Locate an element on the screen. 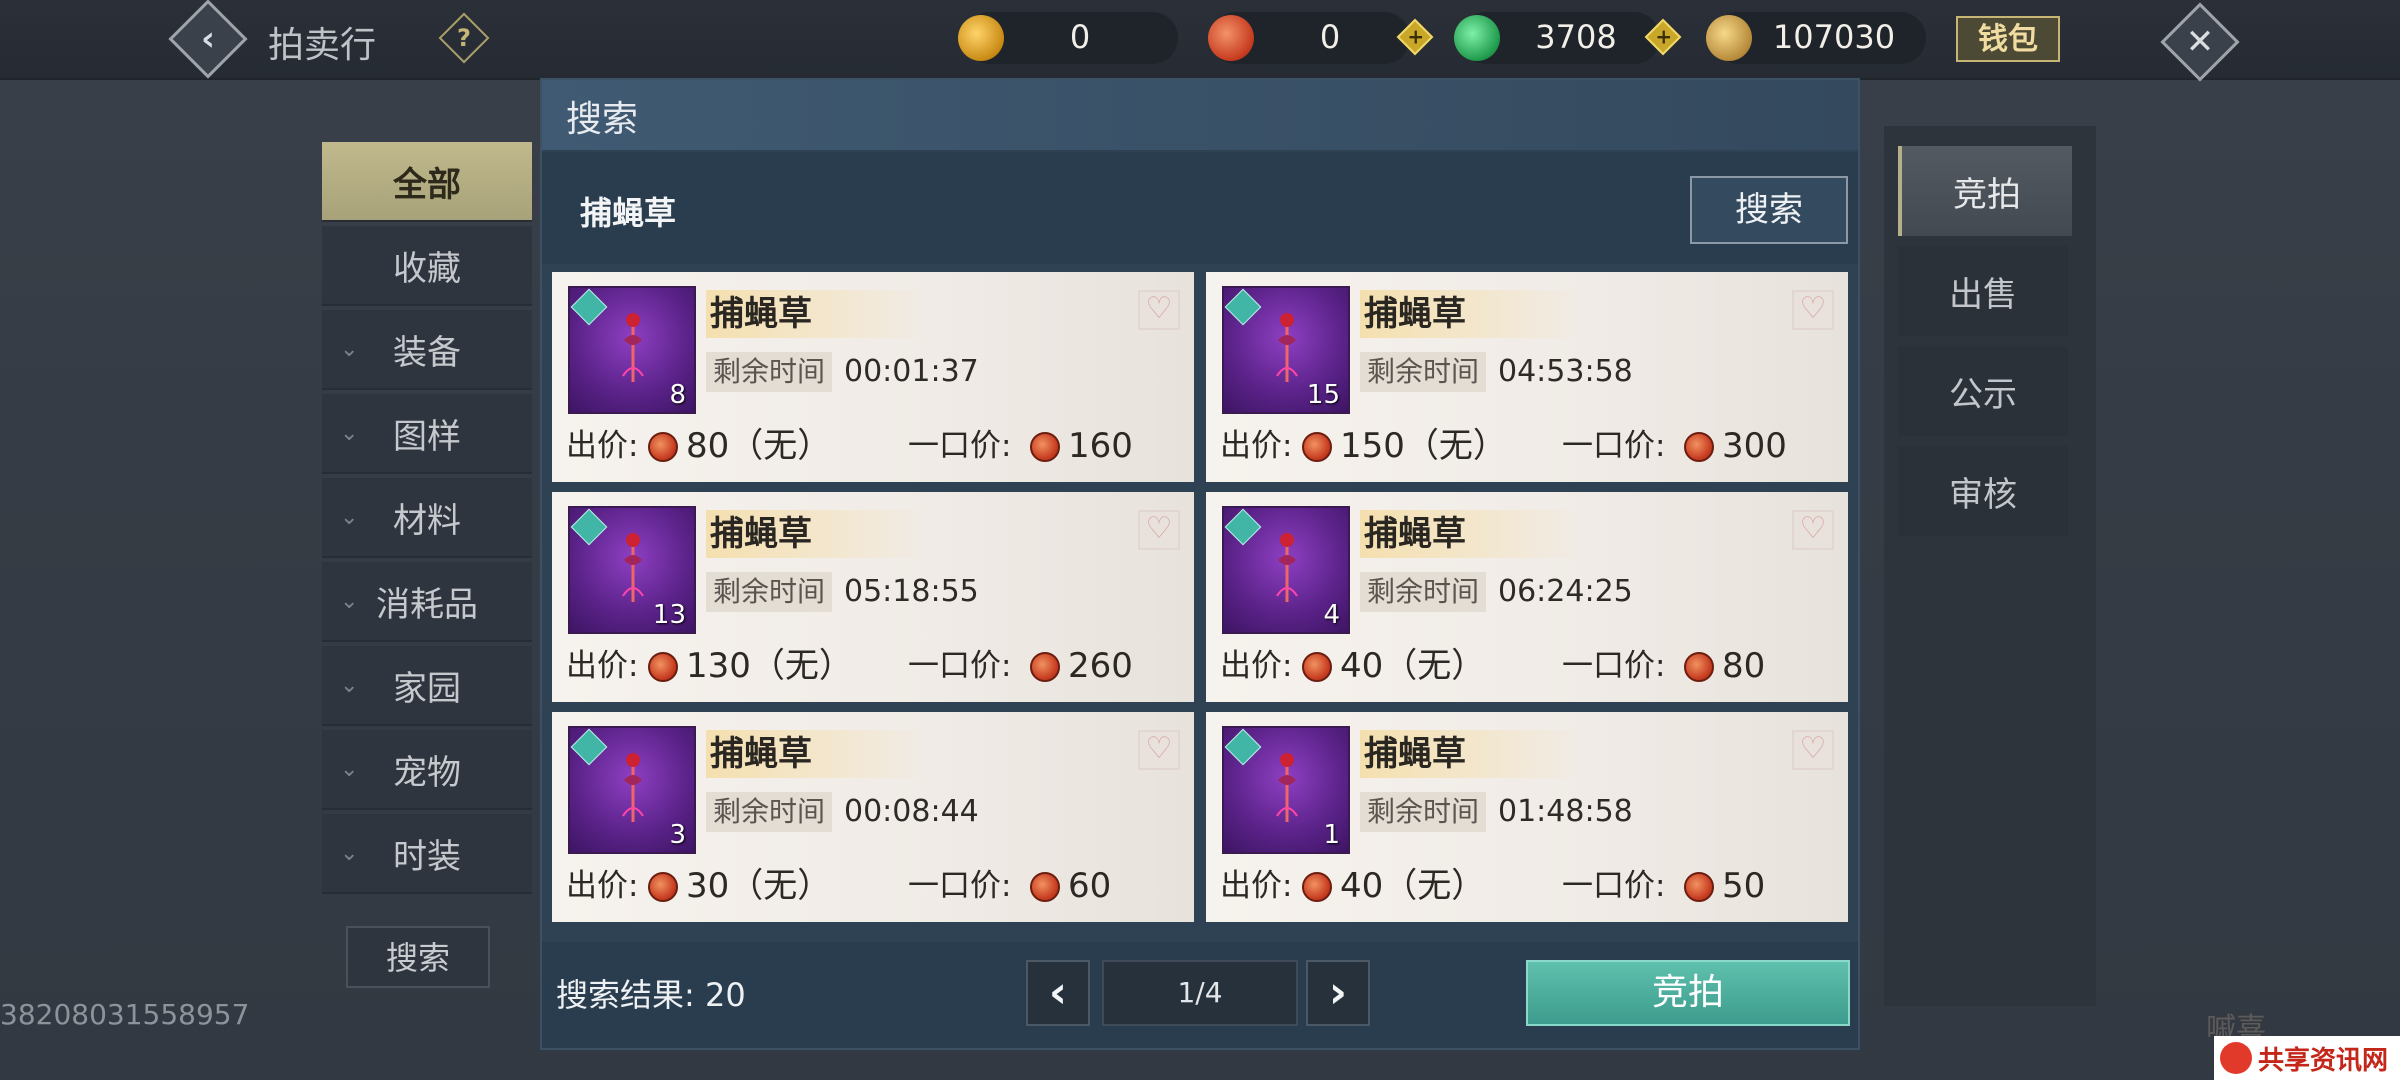 The image size is (2400, 1080). sidebar-item-equipment: ⌄ 装备 is located at coordinates (427, 350).